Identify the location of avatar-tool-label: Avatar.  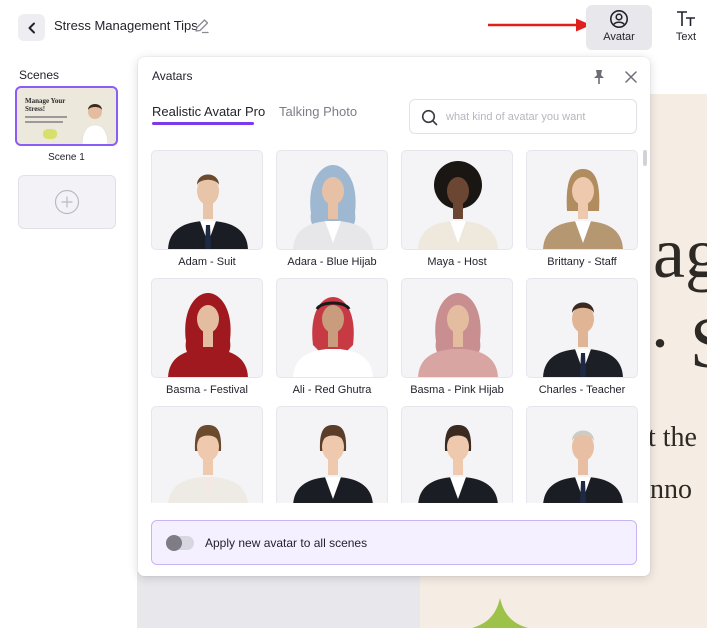
(619, 37).